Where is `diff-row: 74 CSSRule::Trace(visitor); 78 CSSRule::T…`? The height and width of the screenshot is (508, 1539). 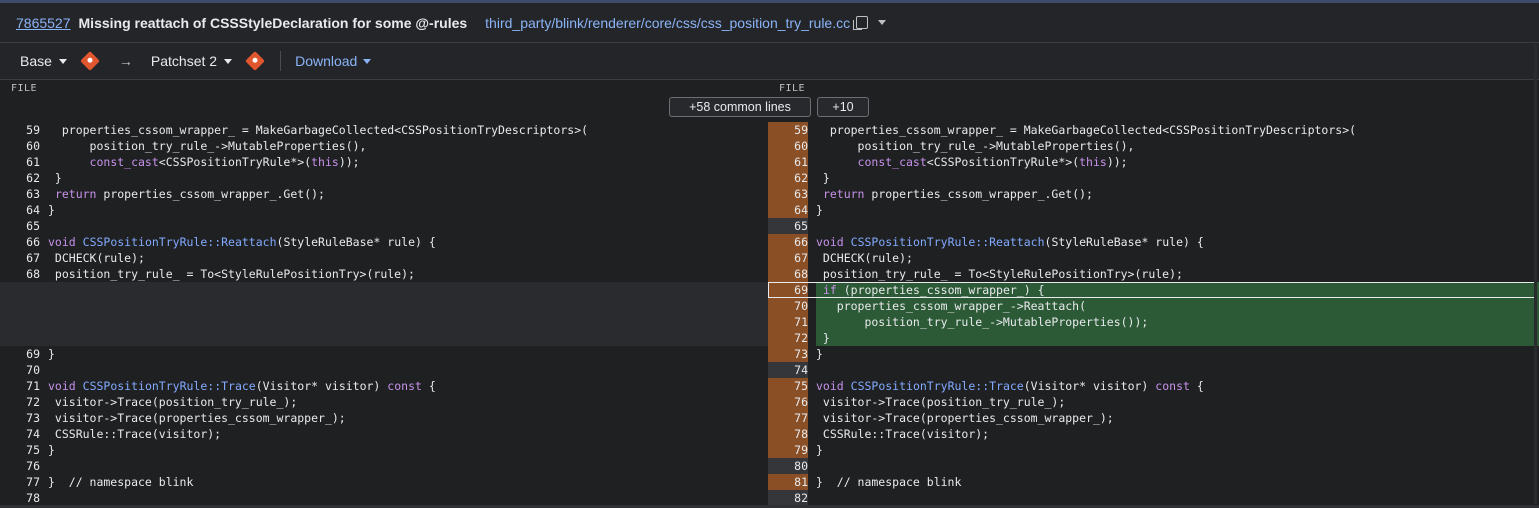 diff-row: 74 CSSRule::Trace(visitor); 78 CSSRule::T… is located at coordinates (769, 434).